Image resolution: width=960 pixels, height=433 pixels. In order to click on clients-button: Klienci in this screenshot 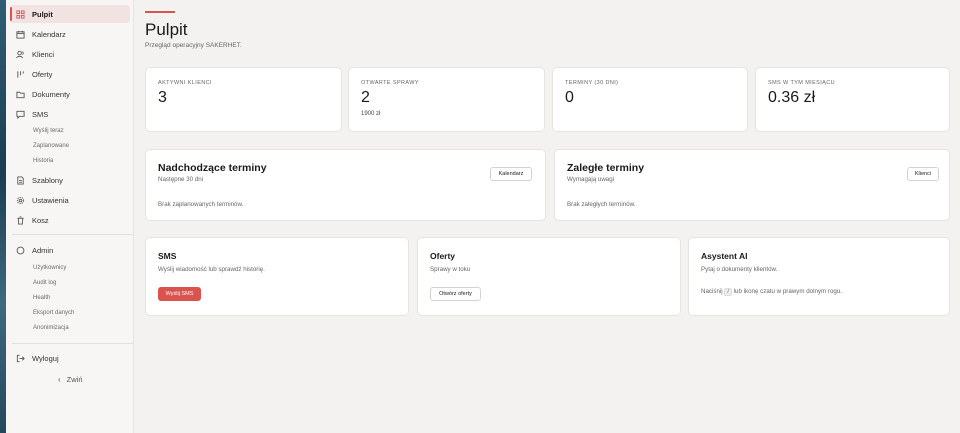, I will do `click(923, 174)`.